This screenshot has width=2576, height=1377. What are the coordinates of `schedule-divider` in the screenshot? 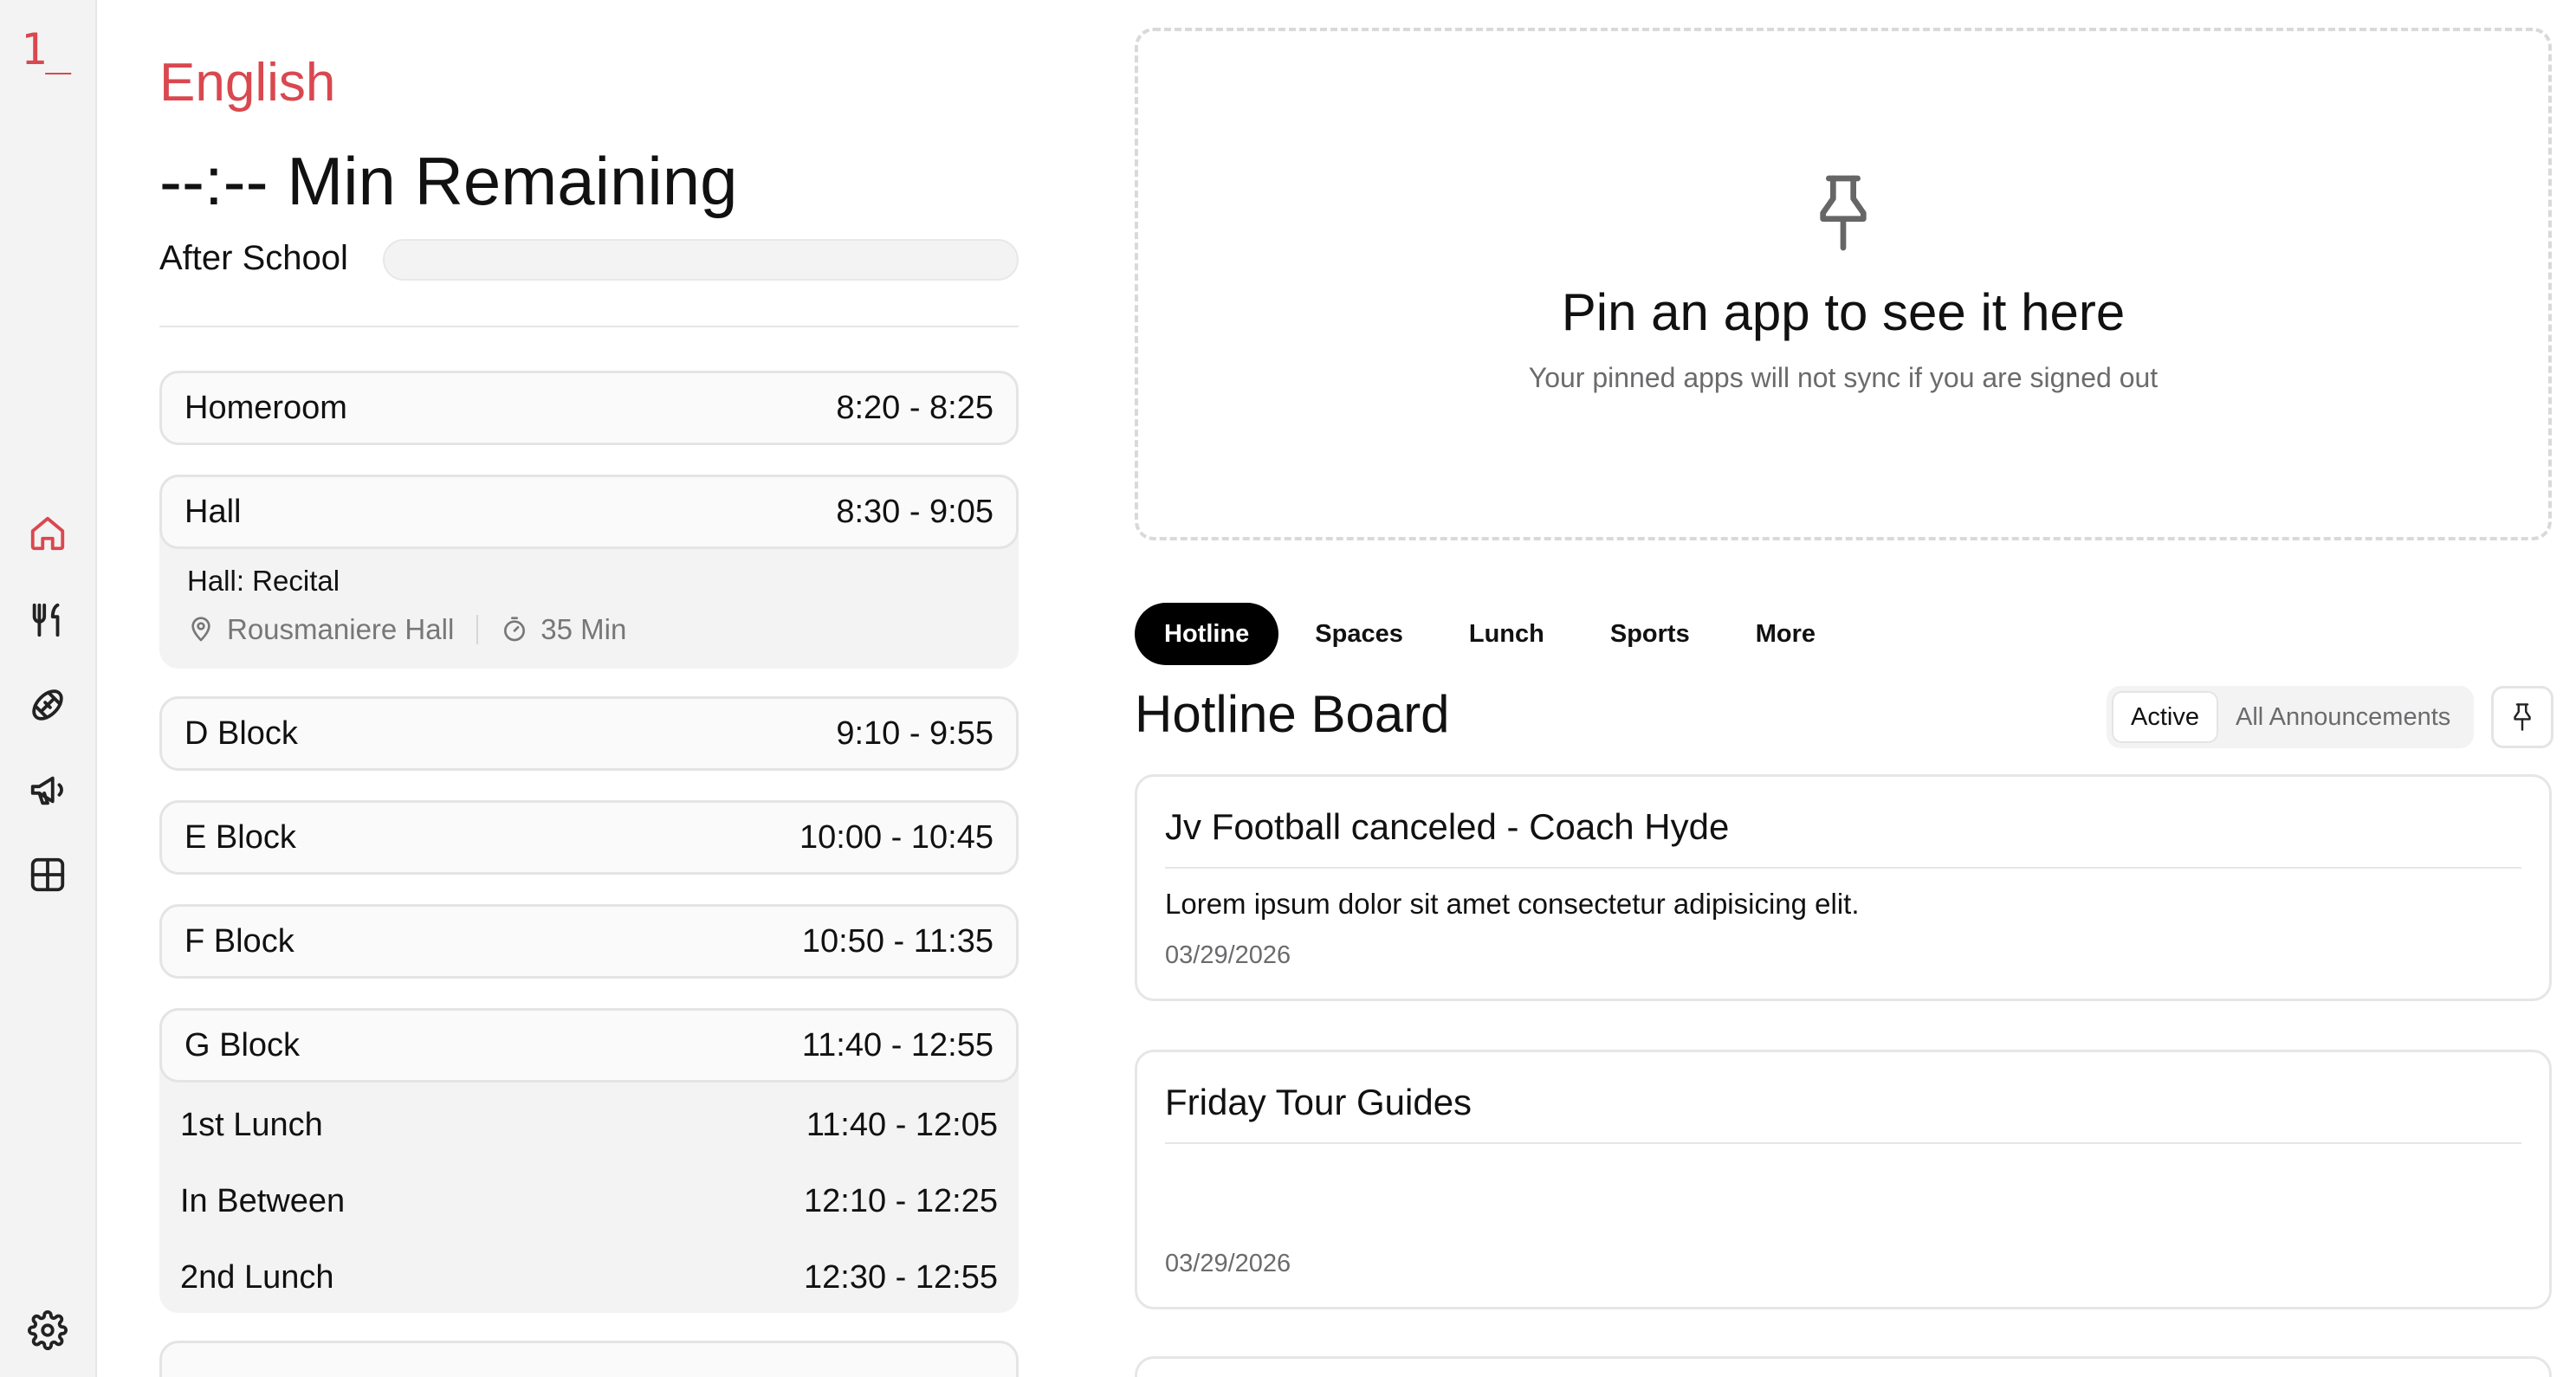 It's located at (589, 326).